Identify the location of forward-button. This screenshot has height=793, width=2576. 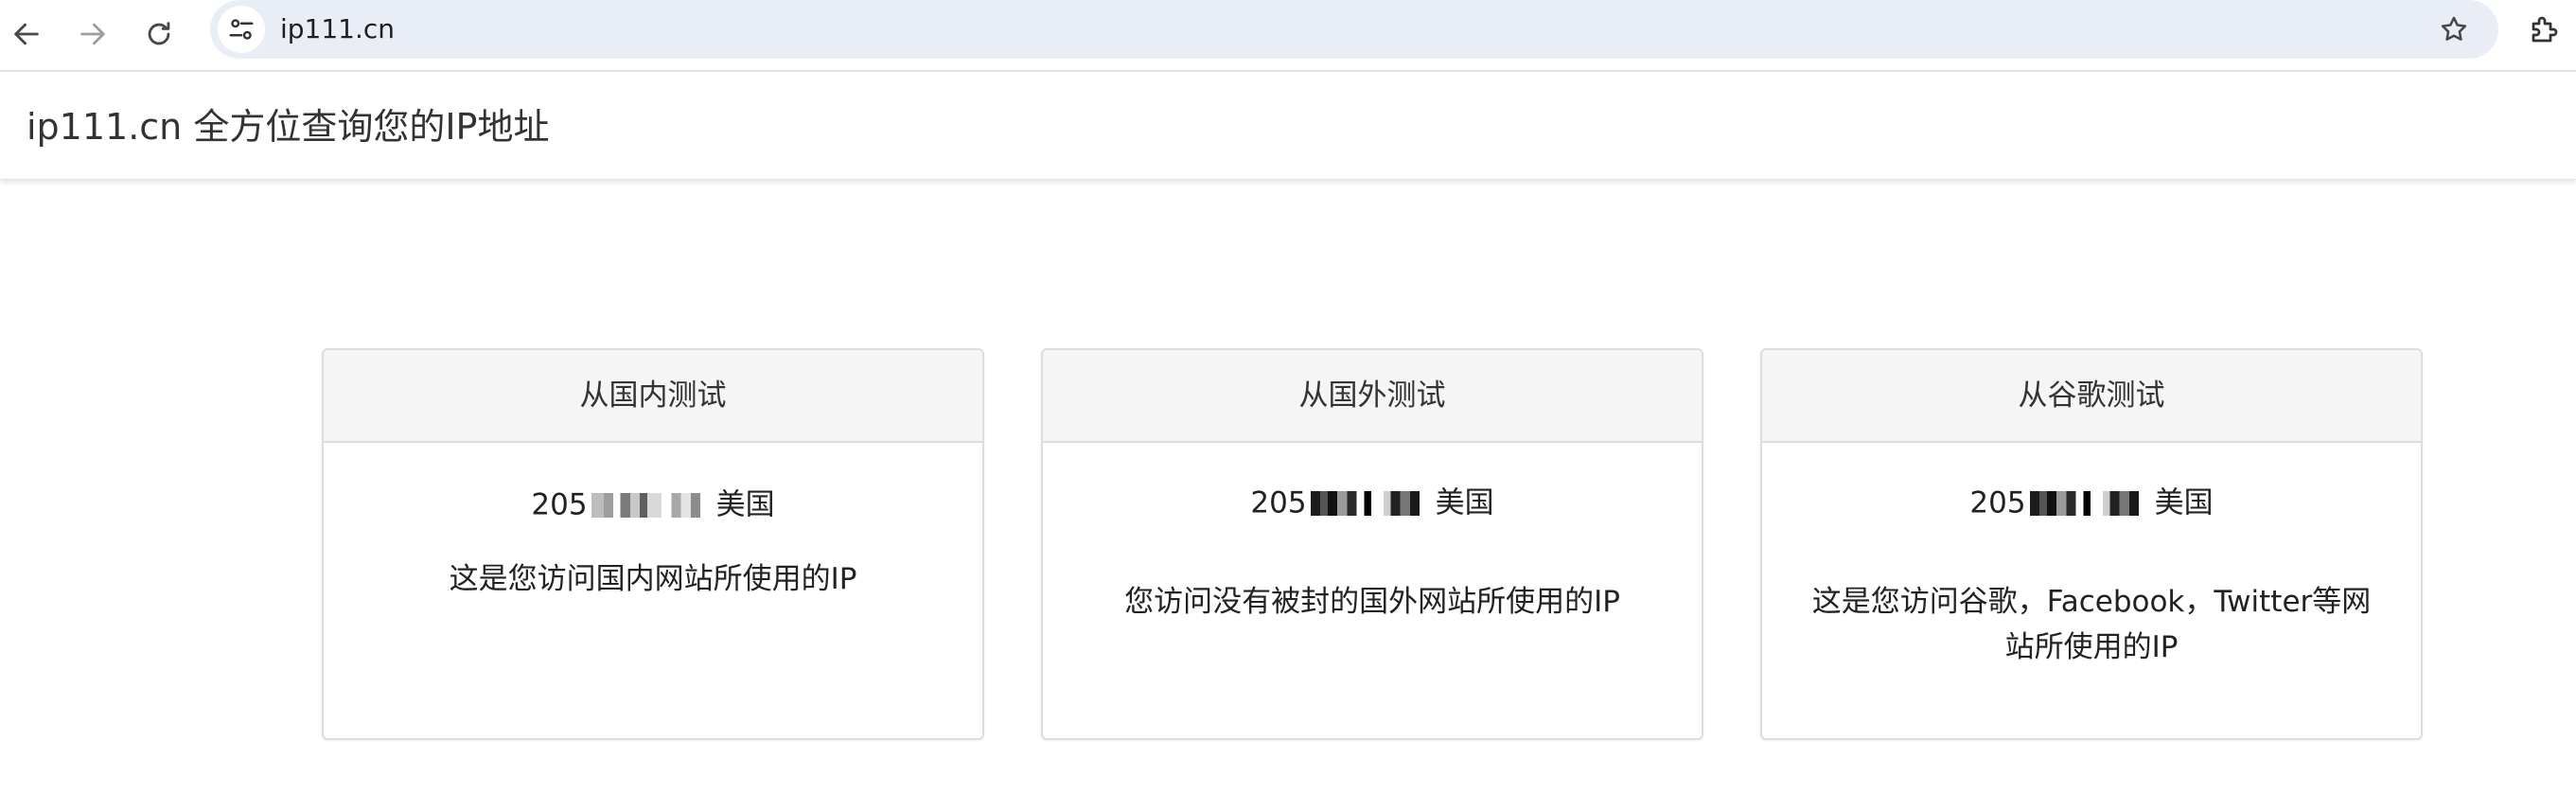
(92, 34).